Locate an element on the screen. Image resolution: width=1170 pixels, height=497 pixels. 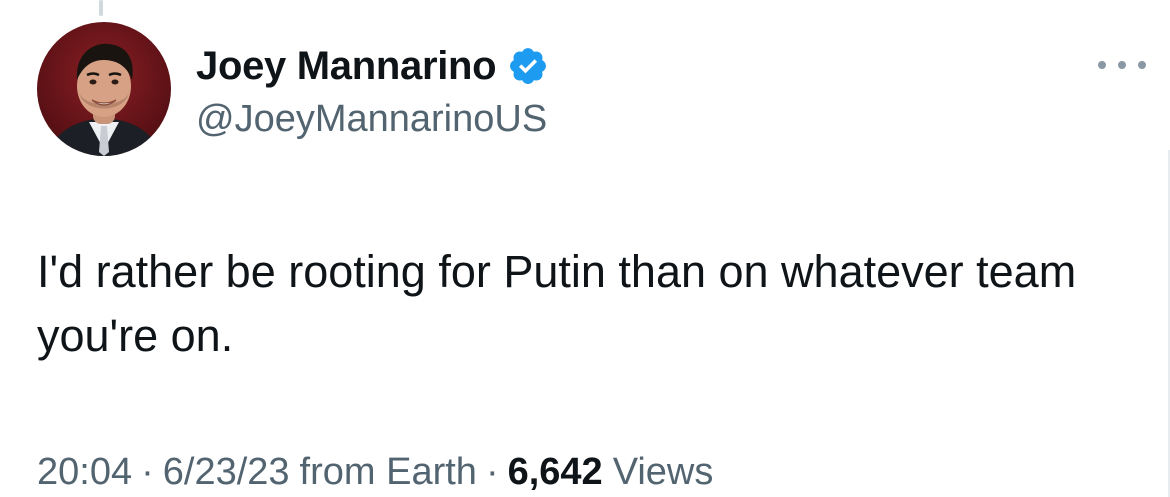
tweet-meta: 20:04 · 6/23/23 from Earth · 6,642 Views is located at coordinates (375, 472).